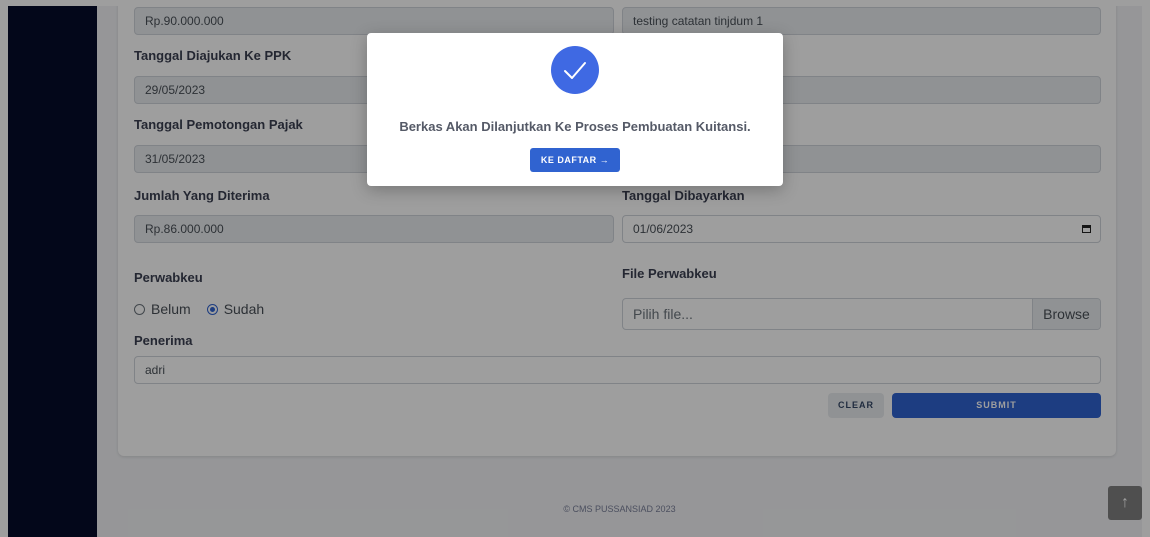 This screenshot has width=1150, height=537. I want to click on ke-daftar-button: KE DAFTAR →, so click(575, 160).